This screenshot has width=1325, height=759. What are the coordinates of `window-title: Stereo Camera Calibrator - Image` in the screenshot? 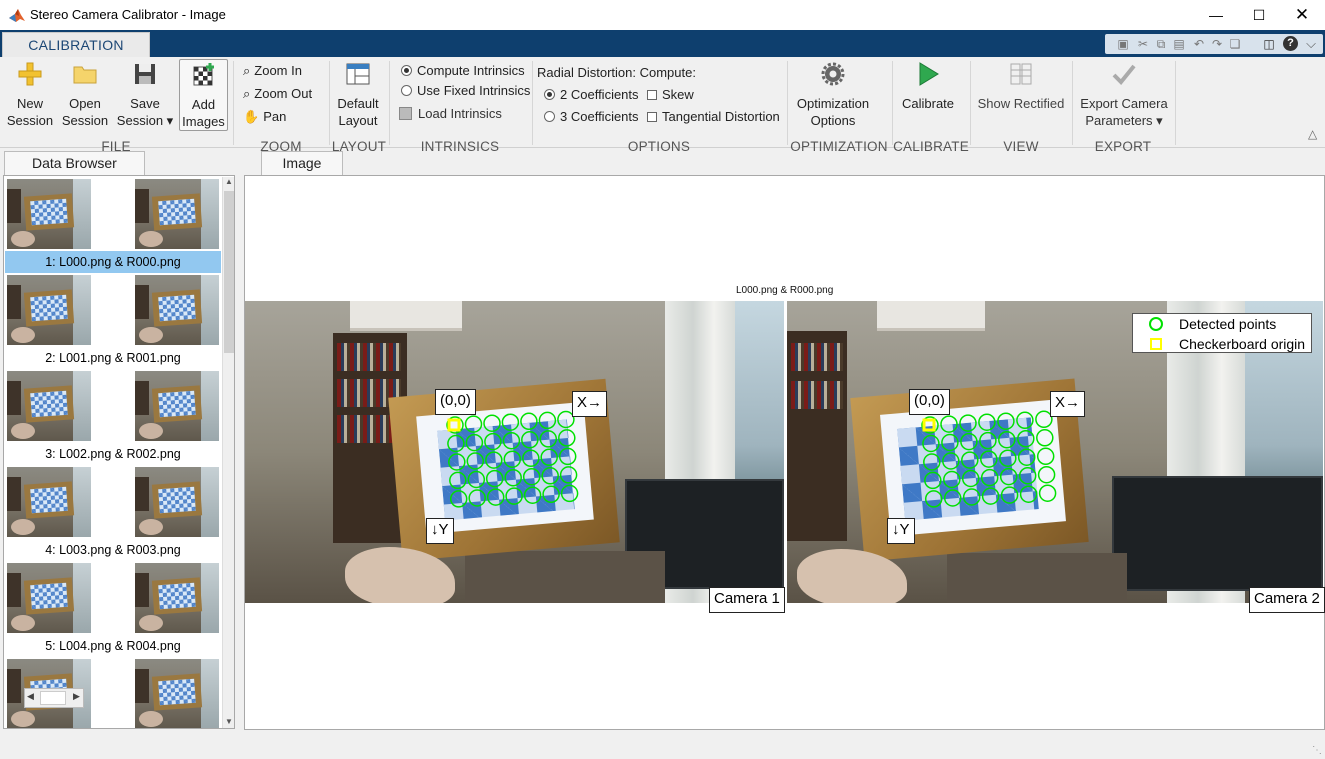 It's located at (128, 14).